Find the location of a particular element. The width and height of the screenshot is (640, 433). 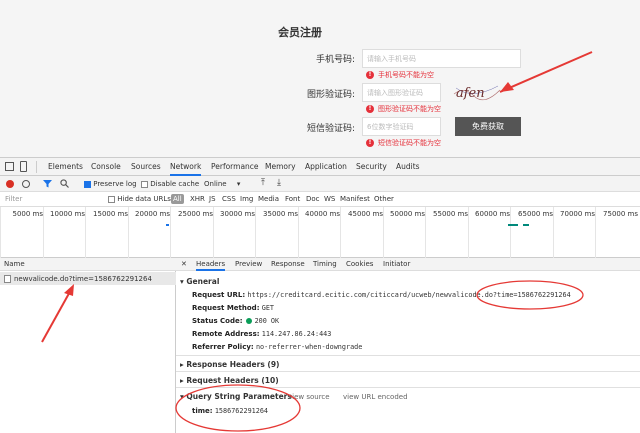

filter-media: Media is located at coordinates (268, 199).